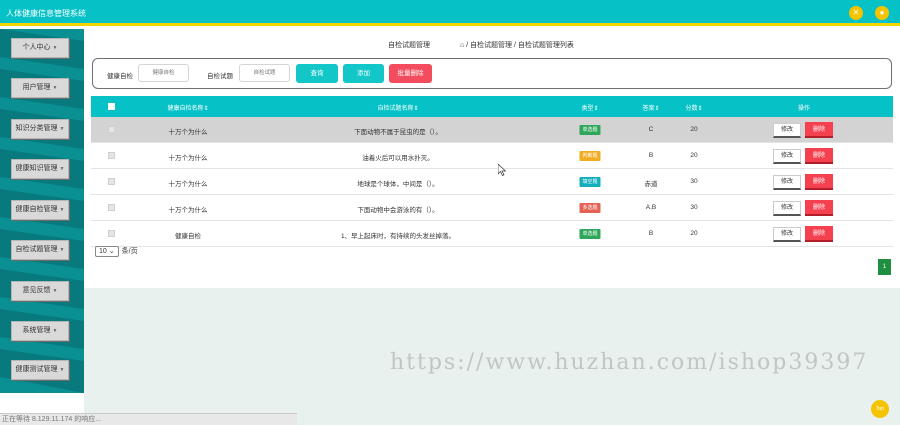  Describe the element at coordinates (589, 107) in the screenshot. I see `col-header-type: 类型⇕` at that location.